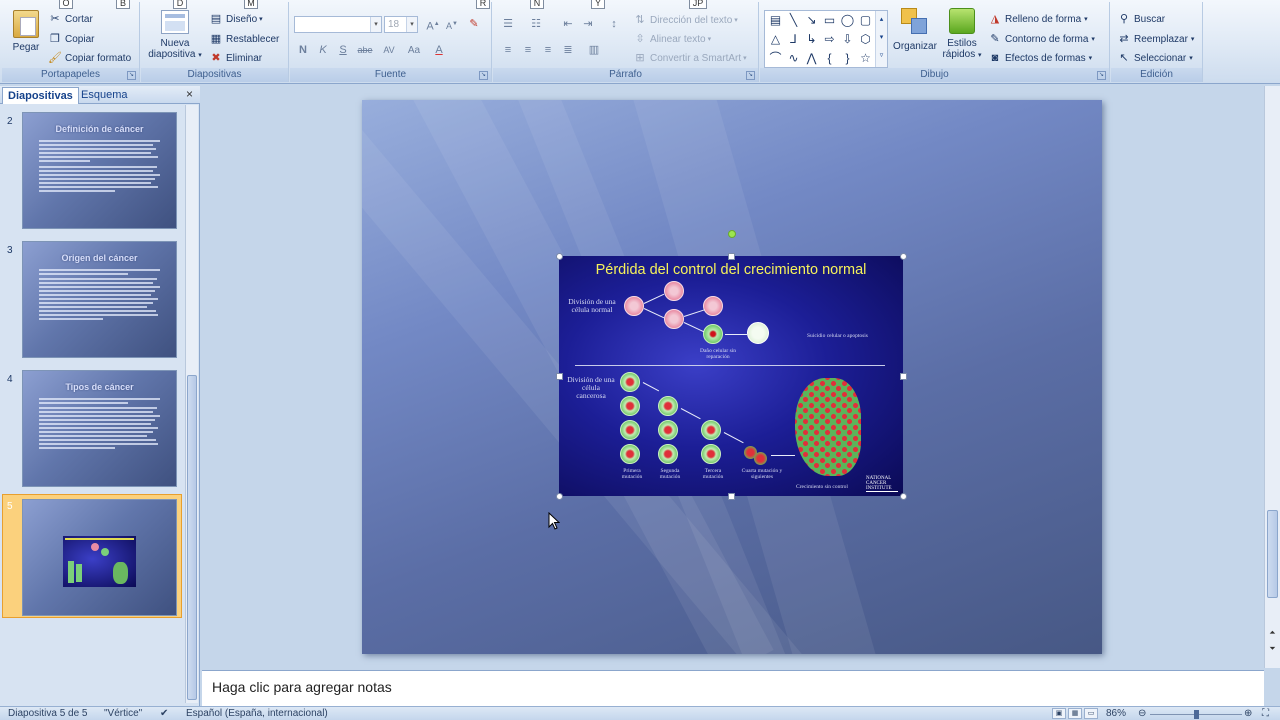  What do you see at coordinates (811, 58) in the screenshot?
I see `scribble-shape-icon: ⋀` at bounding box center [811, 58].